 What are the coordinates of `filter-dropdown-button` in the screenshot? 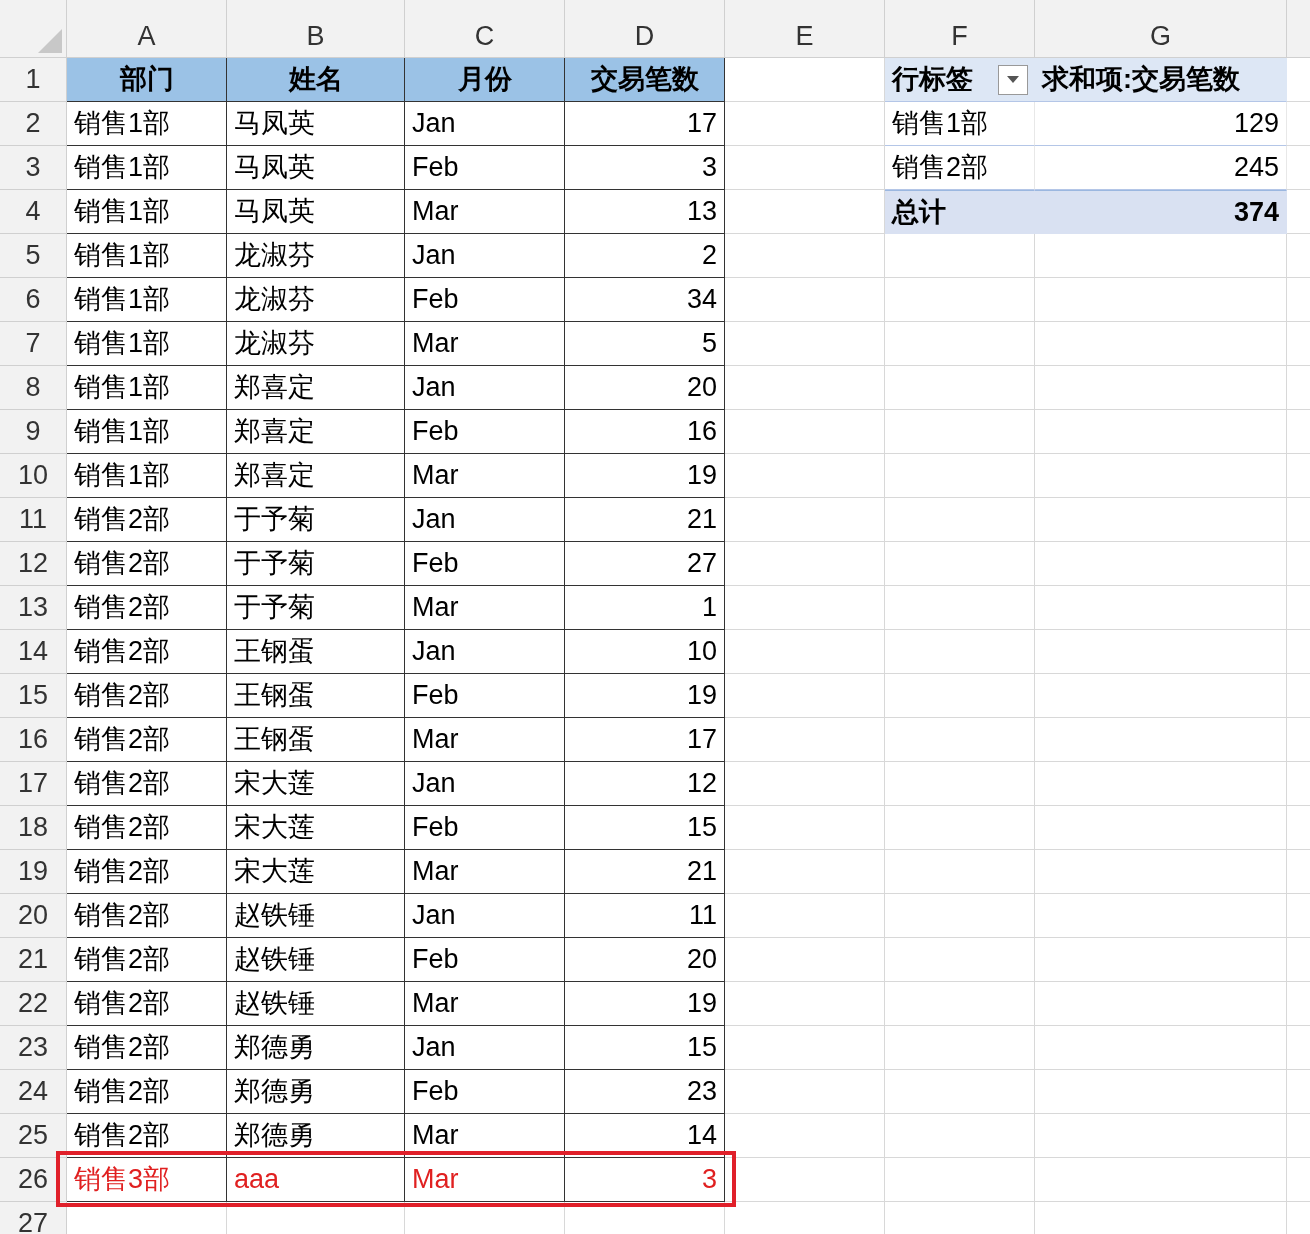 It's located at (1013, 79).